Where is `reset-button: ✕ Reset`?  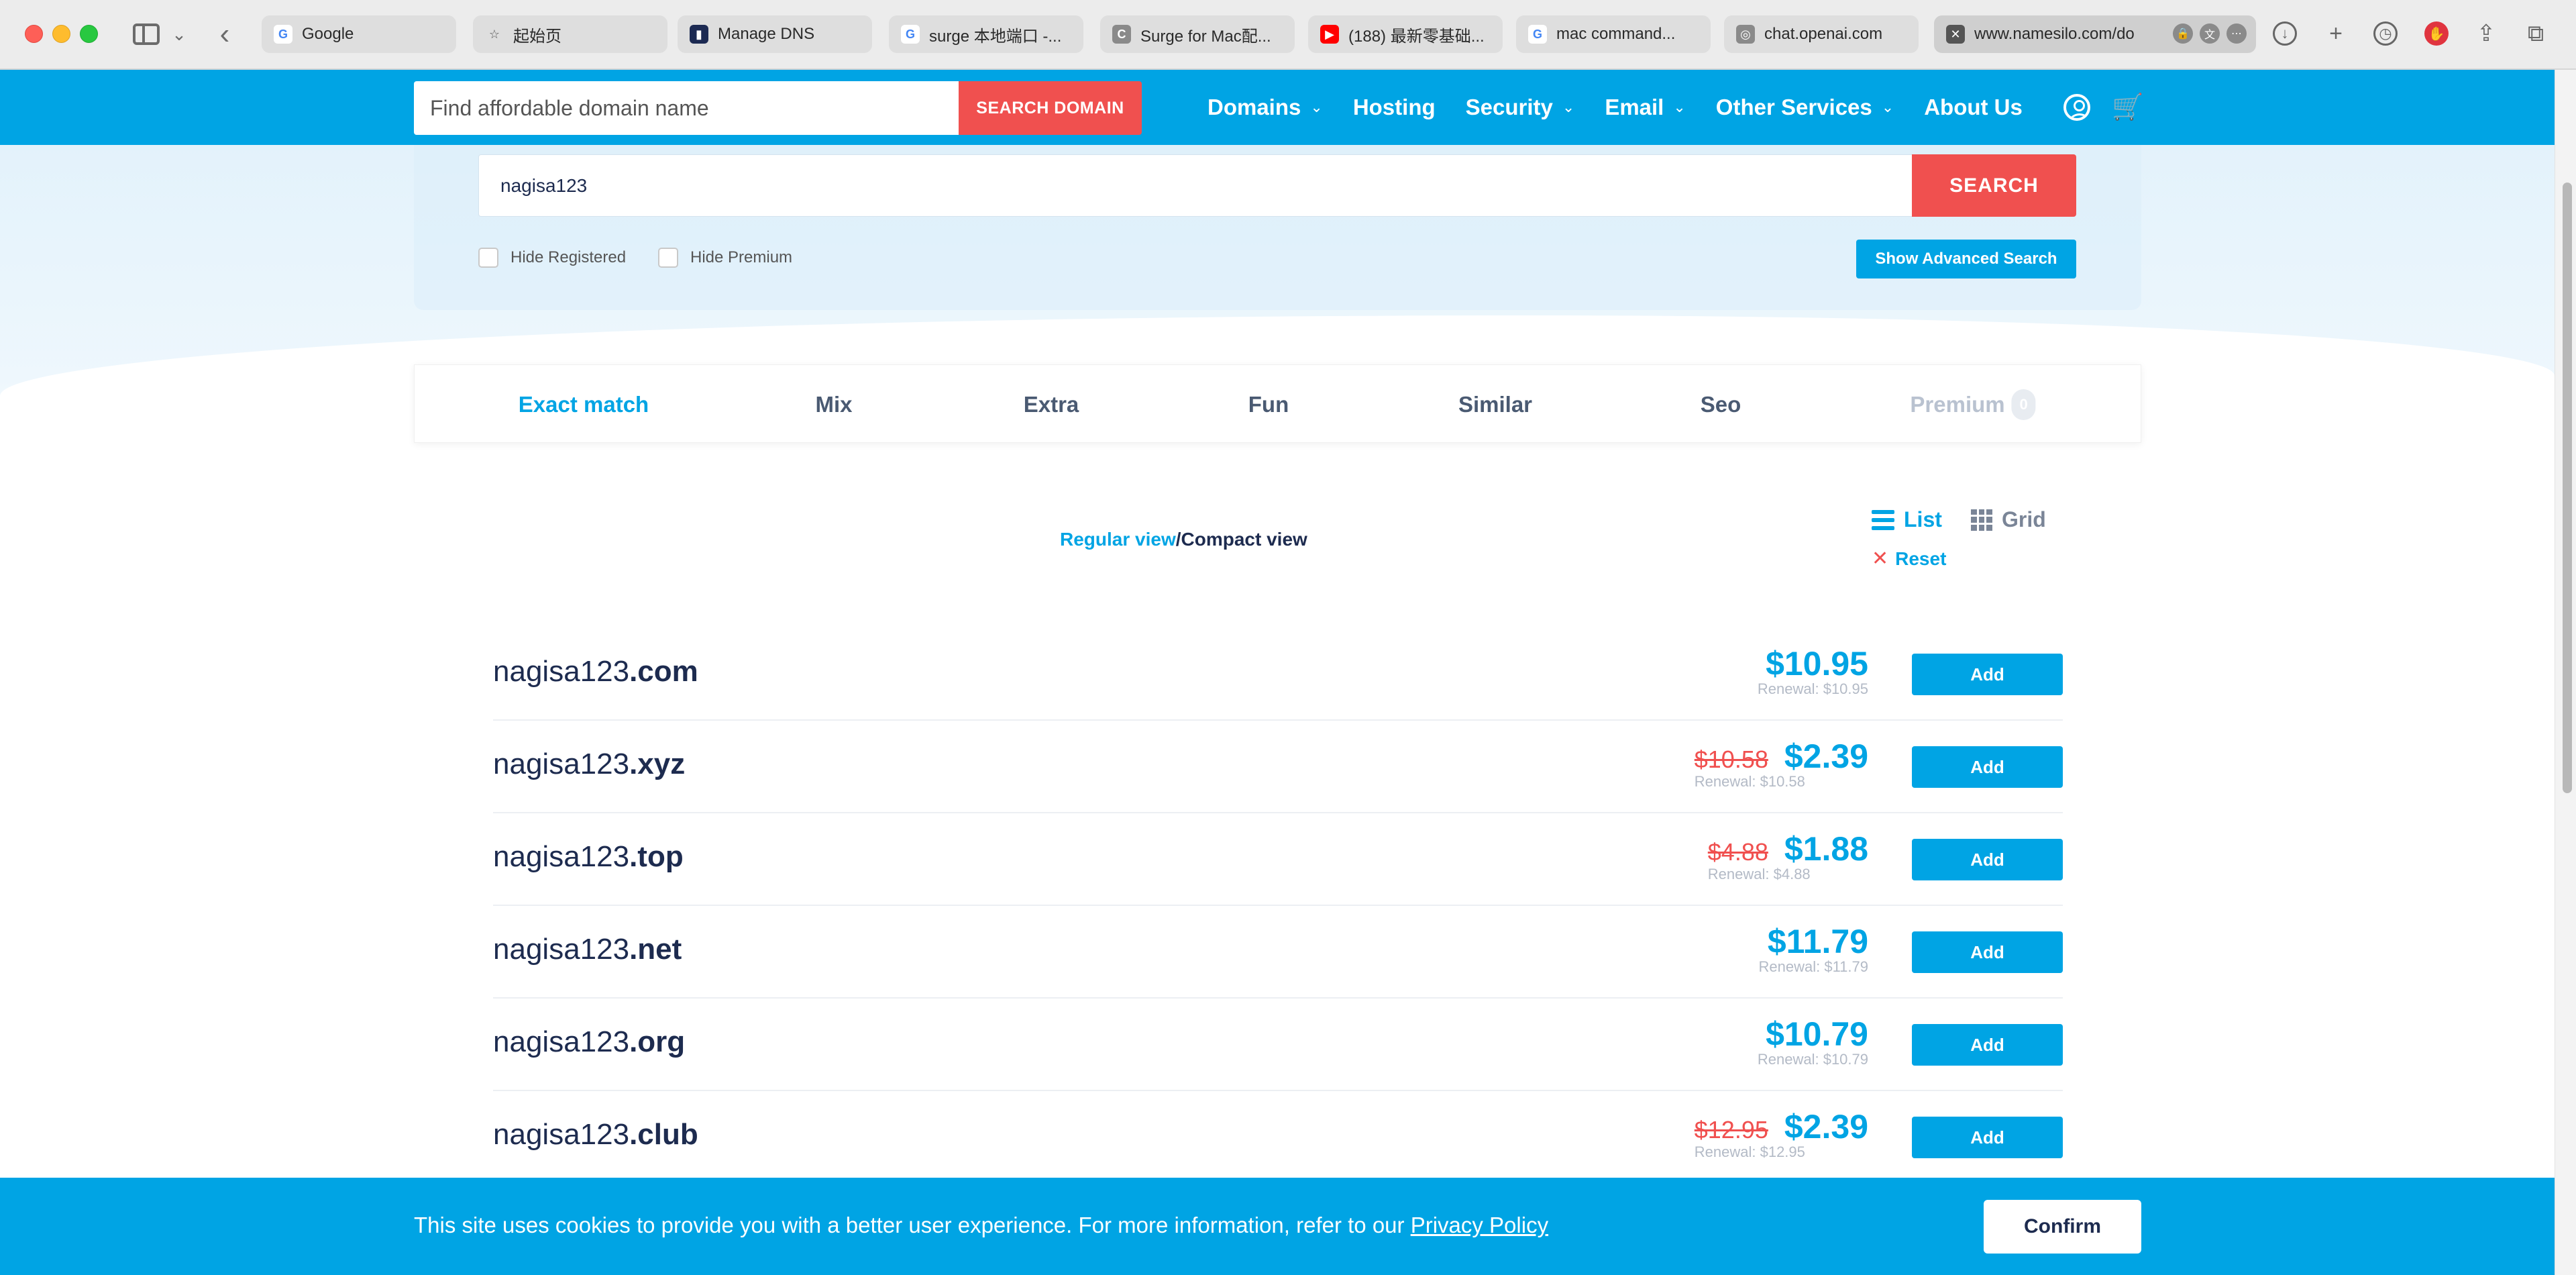
reset-button: ✕ Reset is located at coordinates (1909, 558).